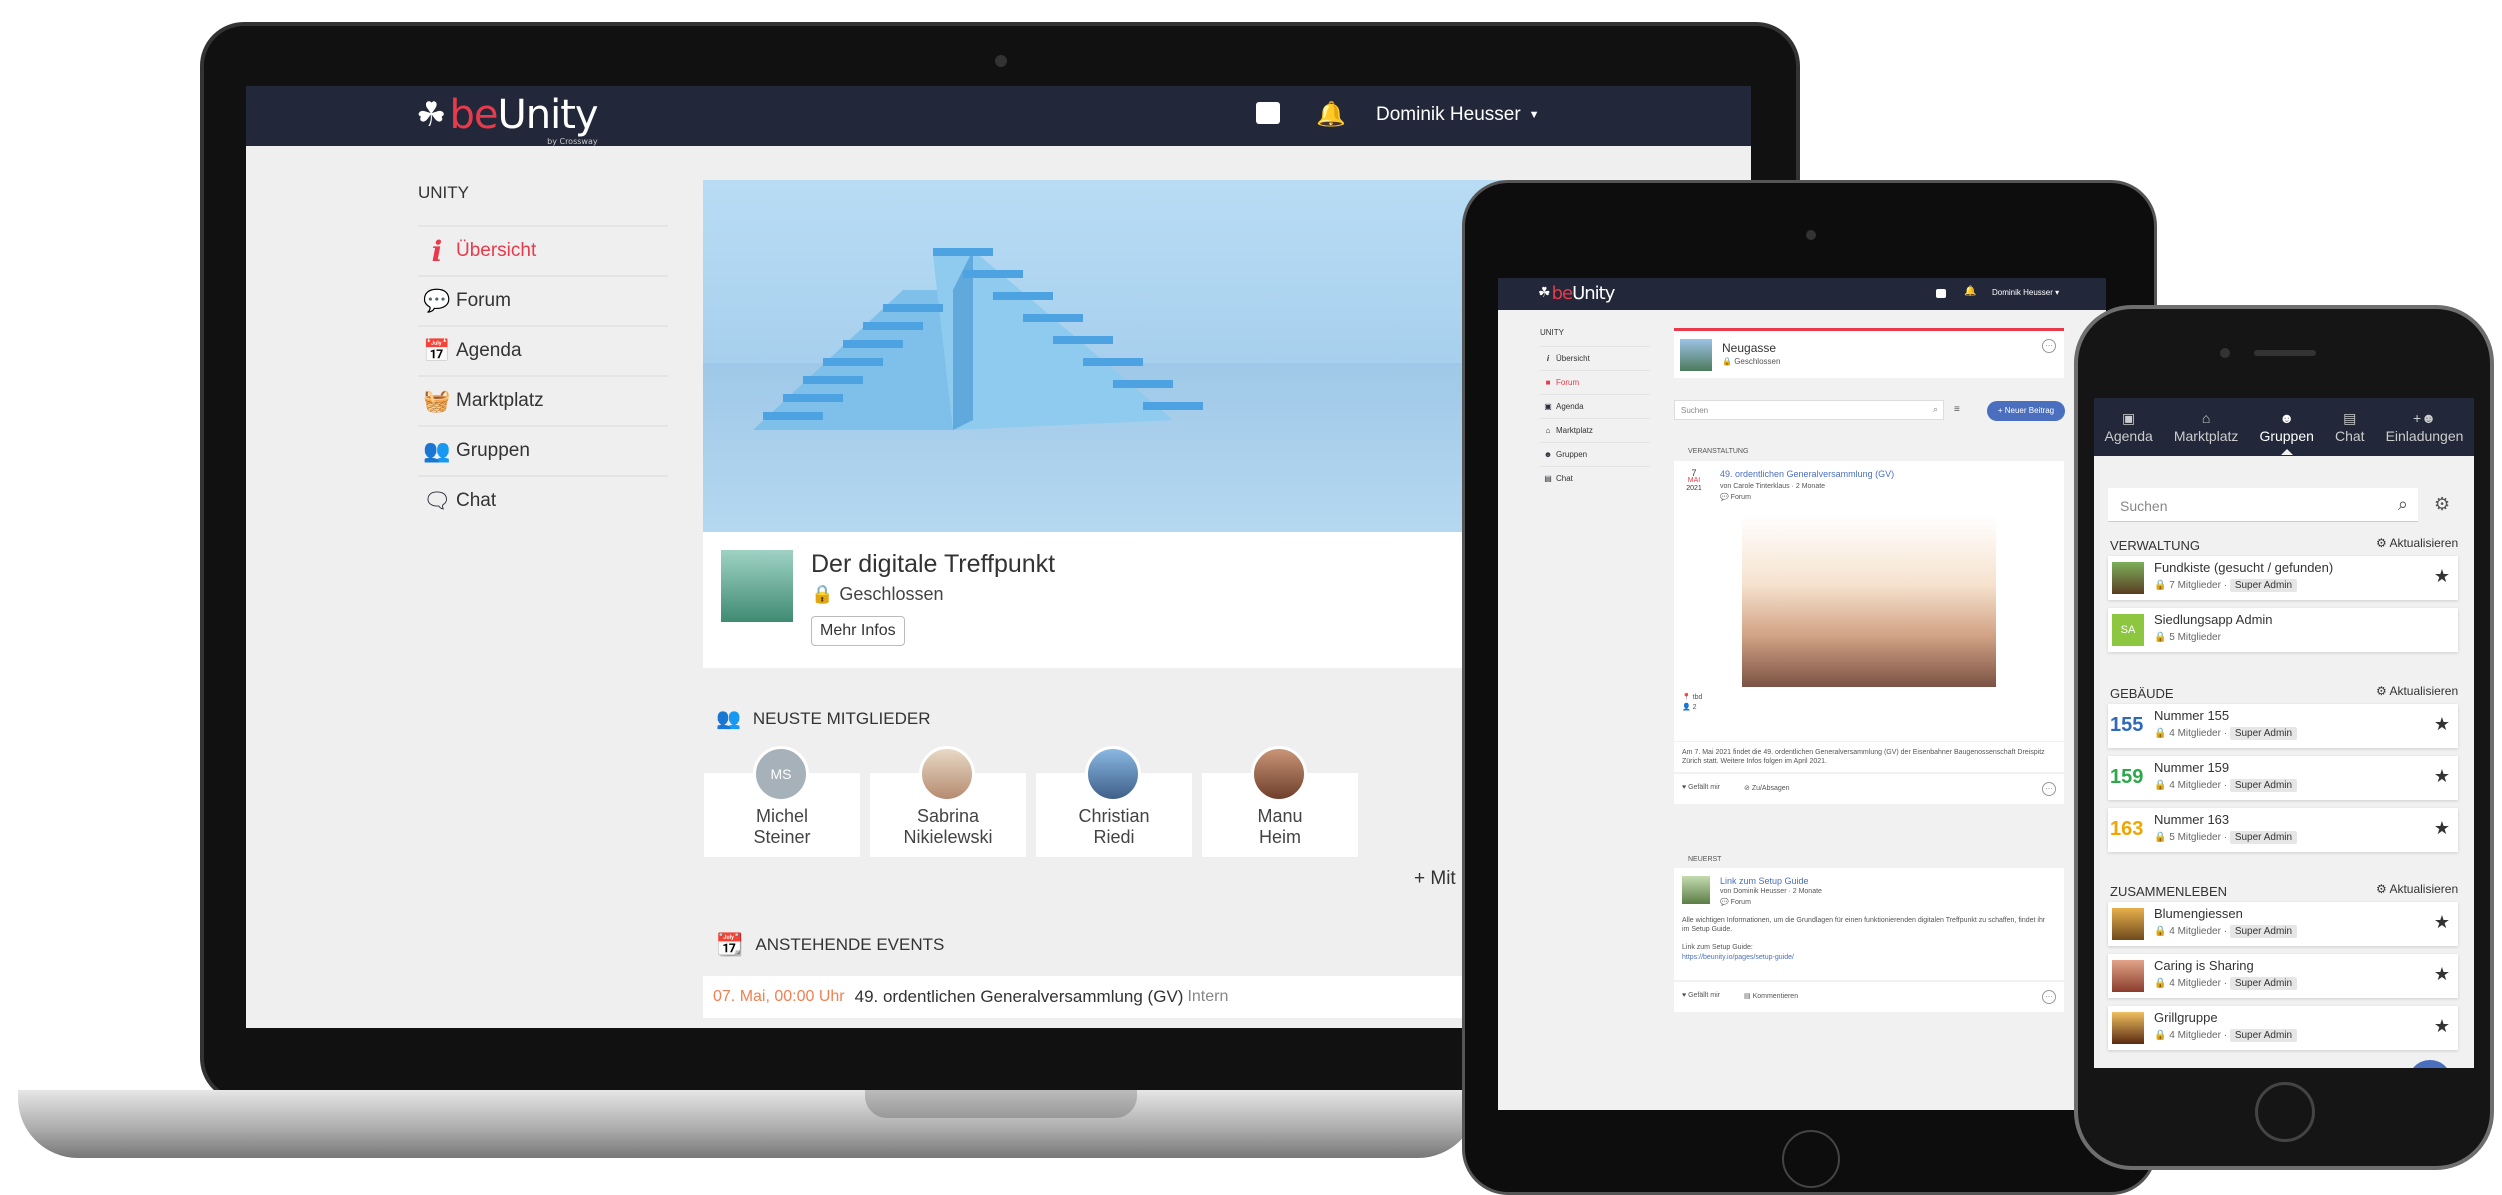 The width and height of the screenshot is (2502, 1195). Describe the element at coordinates (1764, 881) in the screenshot. I see `post-title: Link zum Setup Guide` at that location.